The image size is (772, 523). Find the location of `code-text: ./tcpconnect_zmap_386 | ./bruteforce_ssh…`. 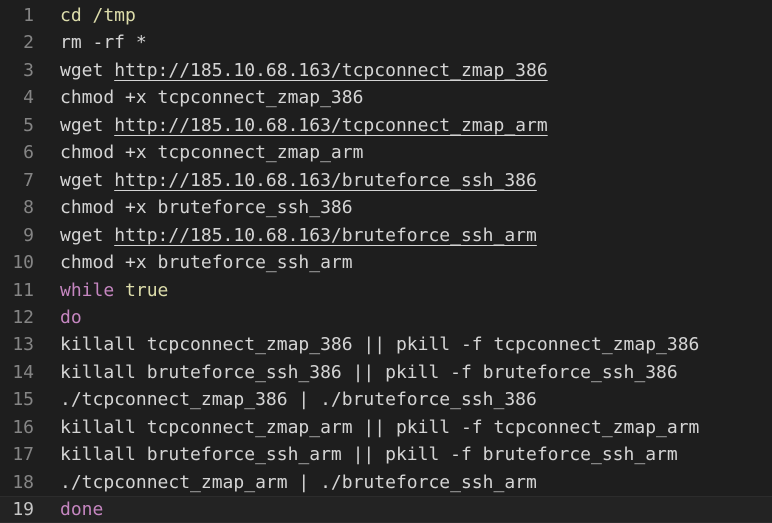

code-text: ./tcpconnect_zmap_386 | ./bruteforce_ssh… is located at coordinates (298, 399).